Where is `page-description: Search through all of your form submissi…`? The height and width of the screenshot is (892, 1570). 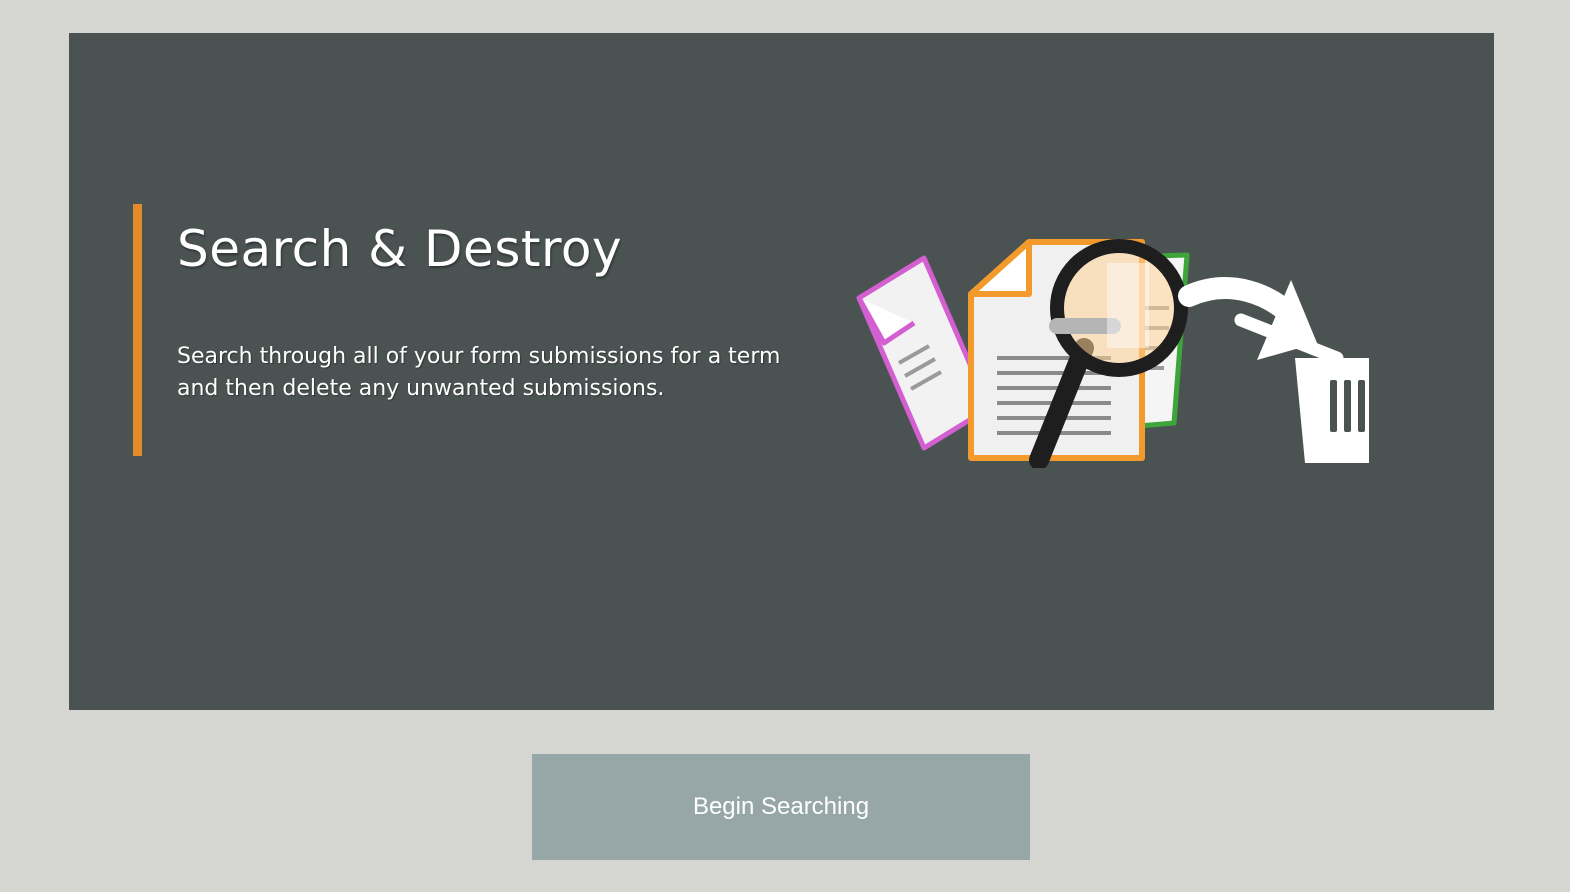
page-description: Search through all of your form submissi… is located at coordinates (479, 372).